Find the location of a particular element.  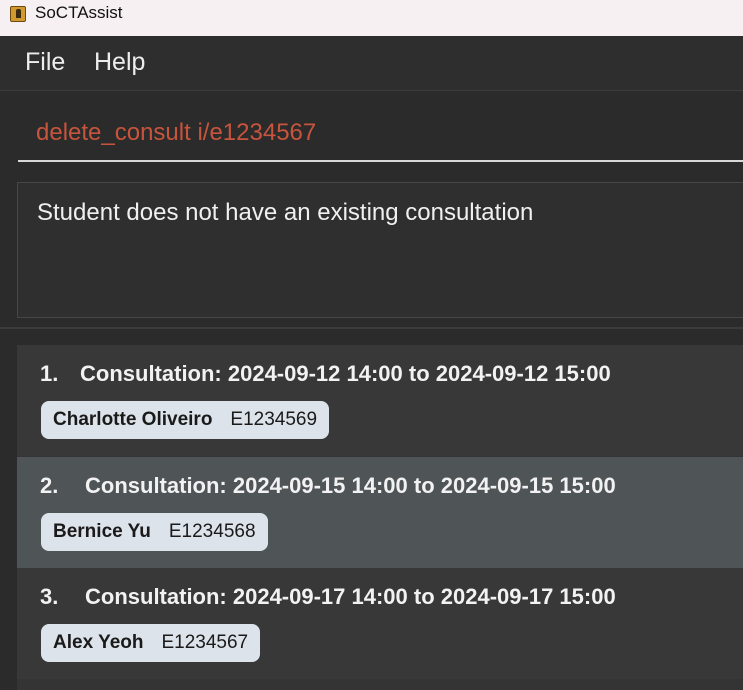

student-tag: Charlotte Oliveiro E1234569 is located at coordinates (185, 420).